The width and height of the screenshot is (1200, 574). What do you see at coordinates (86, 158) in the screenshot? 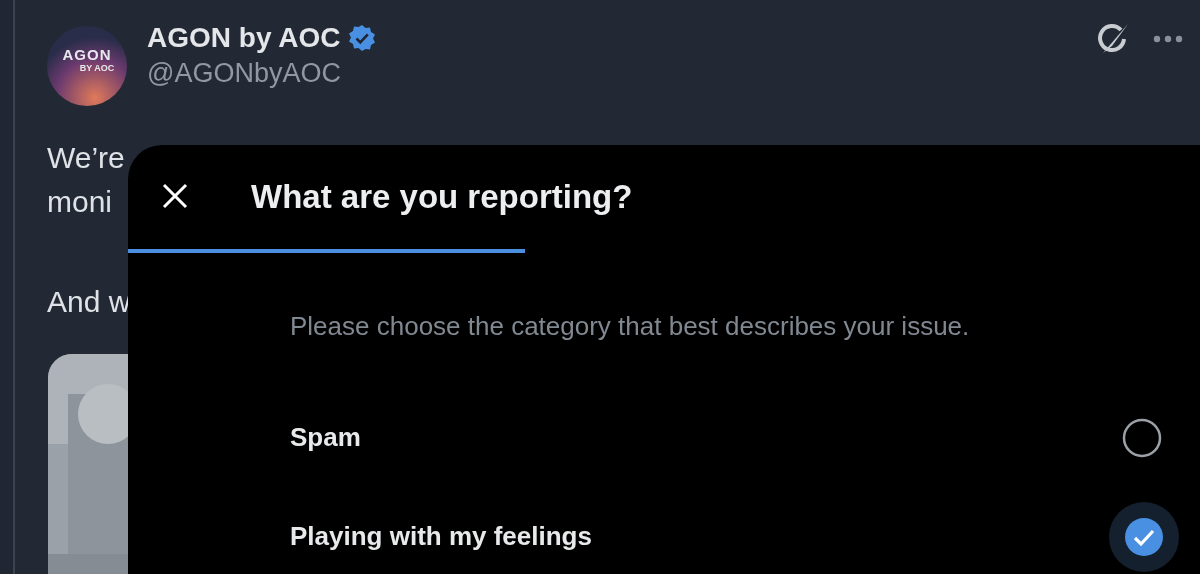
I see `post-text-line: We’re` at bounding box center [86, 158].